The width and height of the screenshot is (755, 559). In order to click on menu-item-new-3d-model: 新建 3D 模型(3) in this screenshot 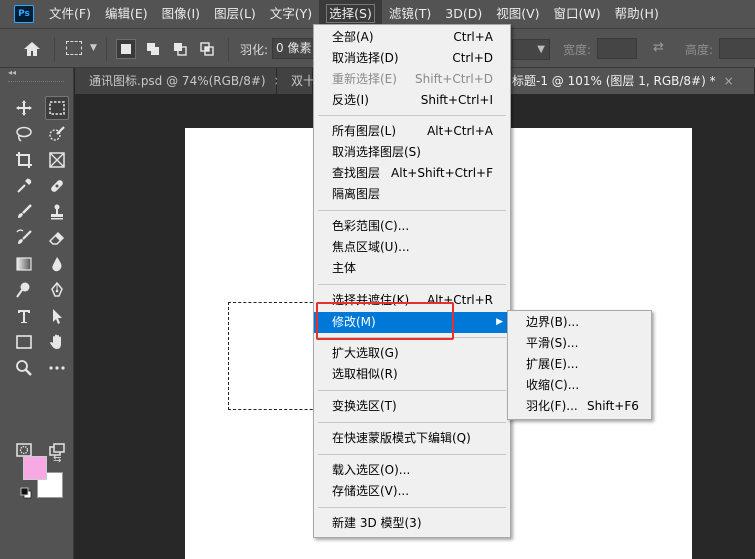, I will do `click(412, 523)`.